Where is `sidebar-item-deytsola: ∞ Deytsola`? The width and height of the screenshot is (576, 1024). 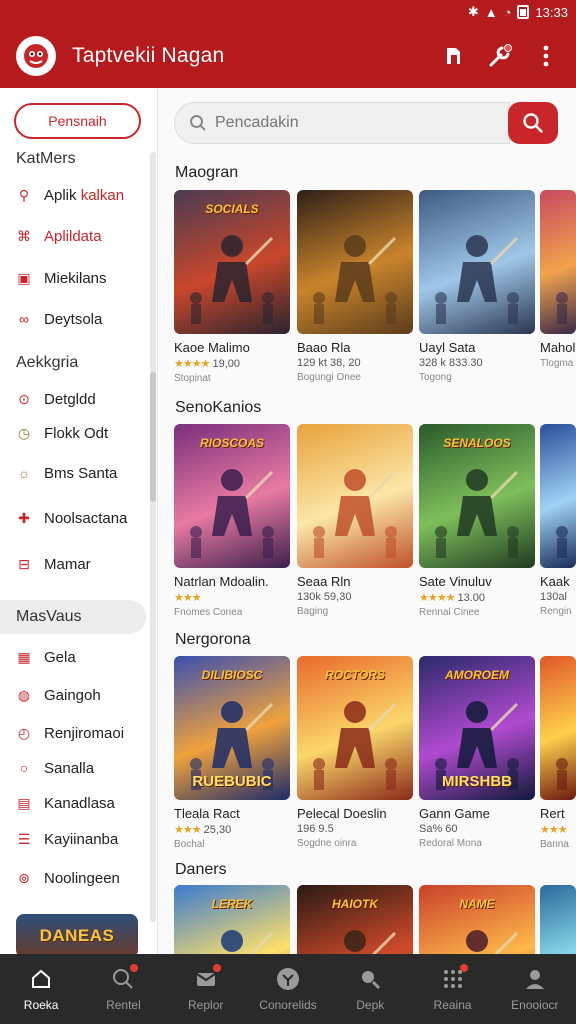
sidebar-item-deytsola: ∞ Deytsola is located at coordinates (81, 319).